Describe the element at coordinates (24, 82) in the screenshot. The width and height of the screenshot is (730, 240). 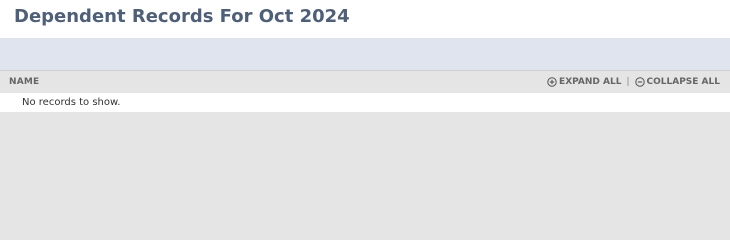
I see `column-header-name: NAME` at that location.